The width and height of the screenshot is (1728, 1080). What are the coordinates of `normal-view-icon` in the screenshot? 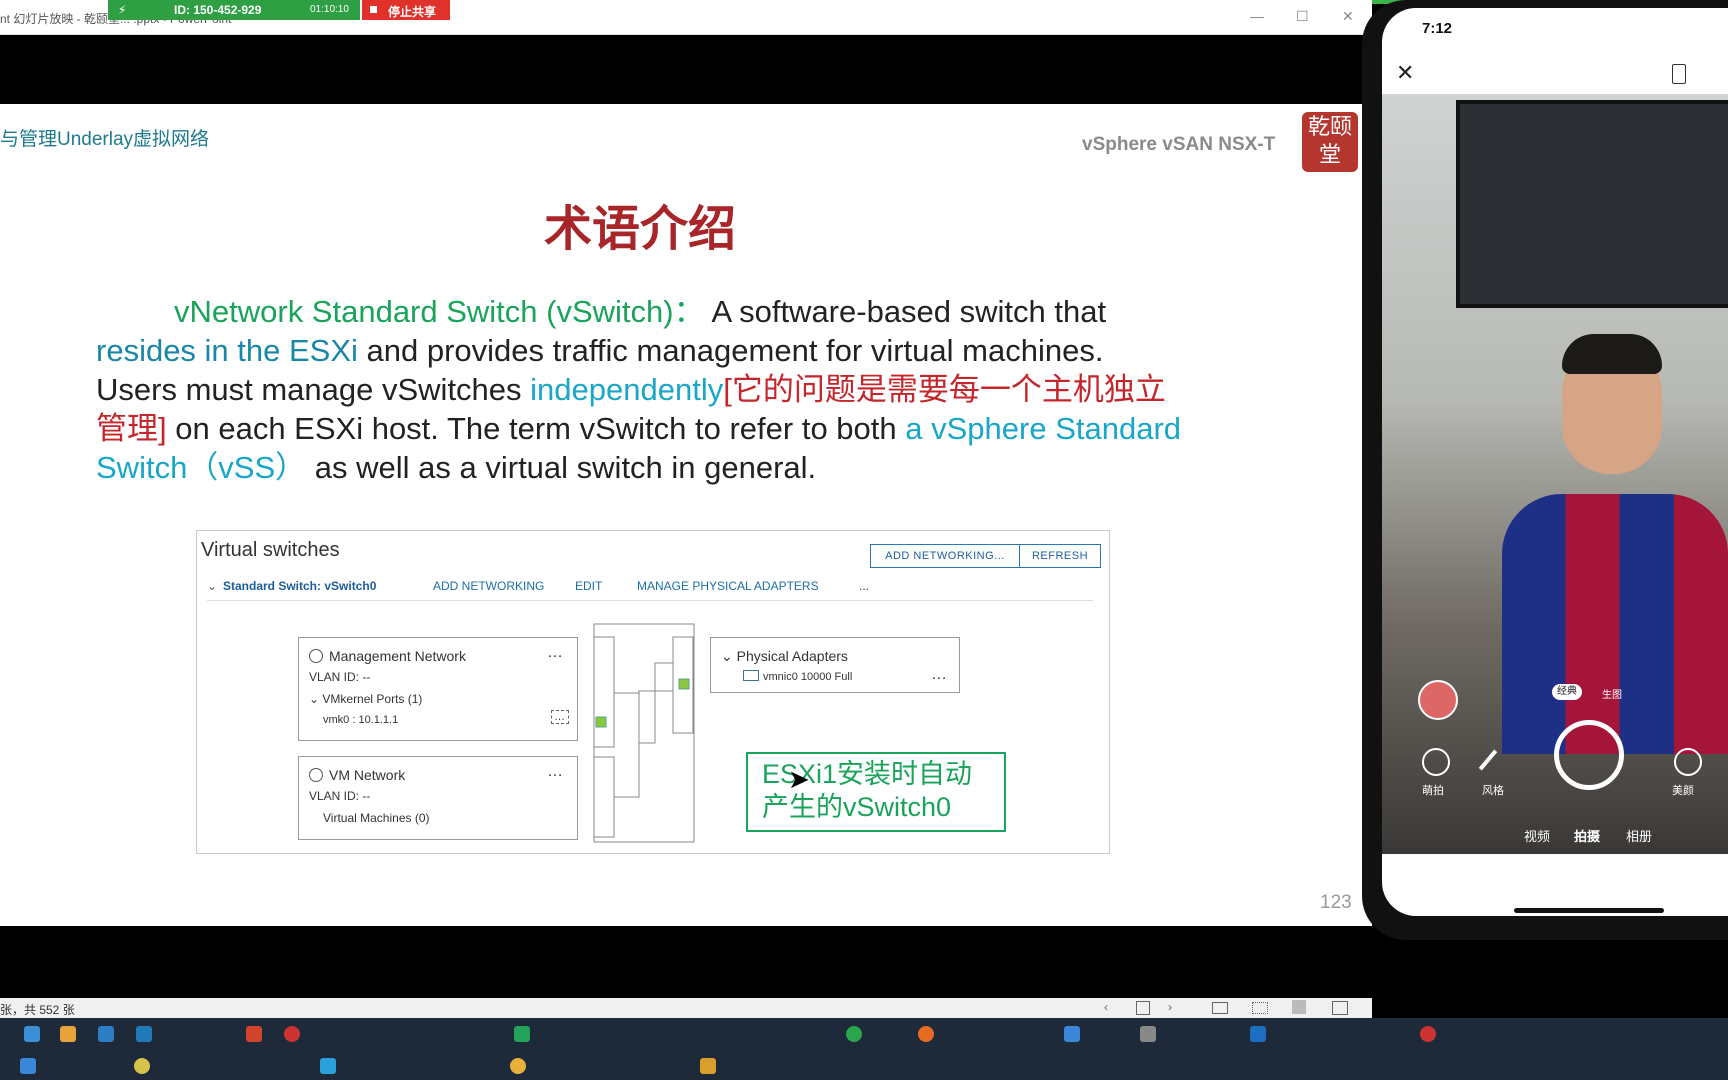 It's located at (1220, 1008).